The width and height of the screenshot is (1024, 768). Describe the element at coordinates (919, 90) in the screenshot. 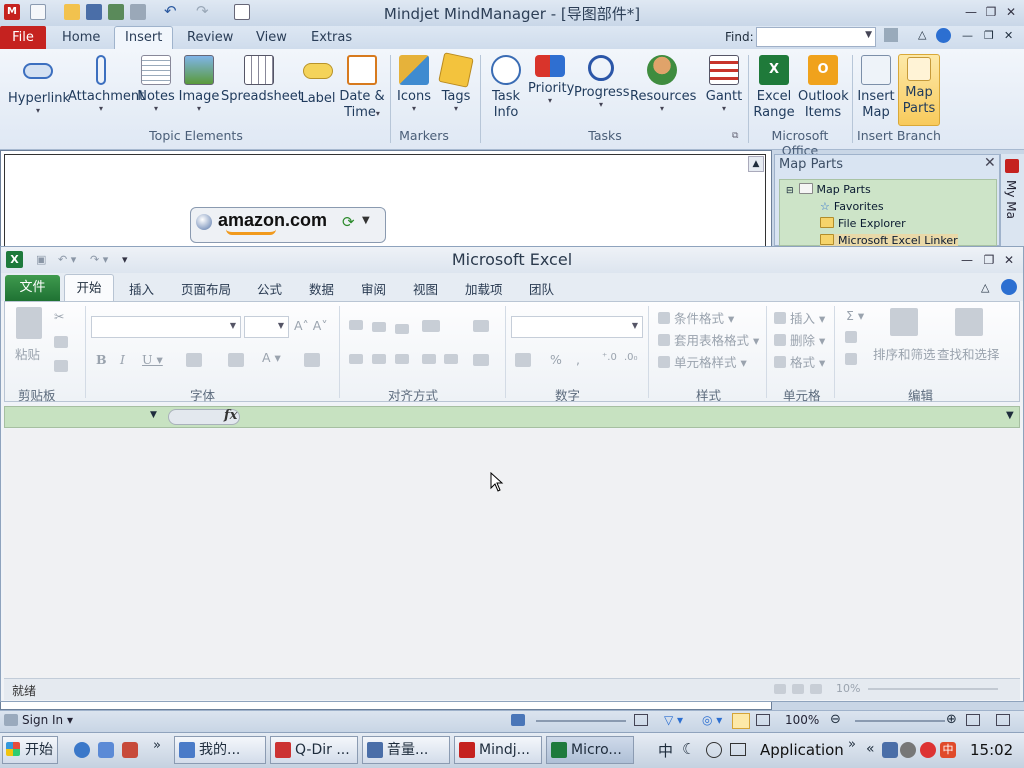

I see `map-parts-button: Map Parts` at that location.